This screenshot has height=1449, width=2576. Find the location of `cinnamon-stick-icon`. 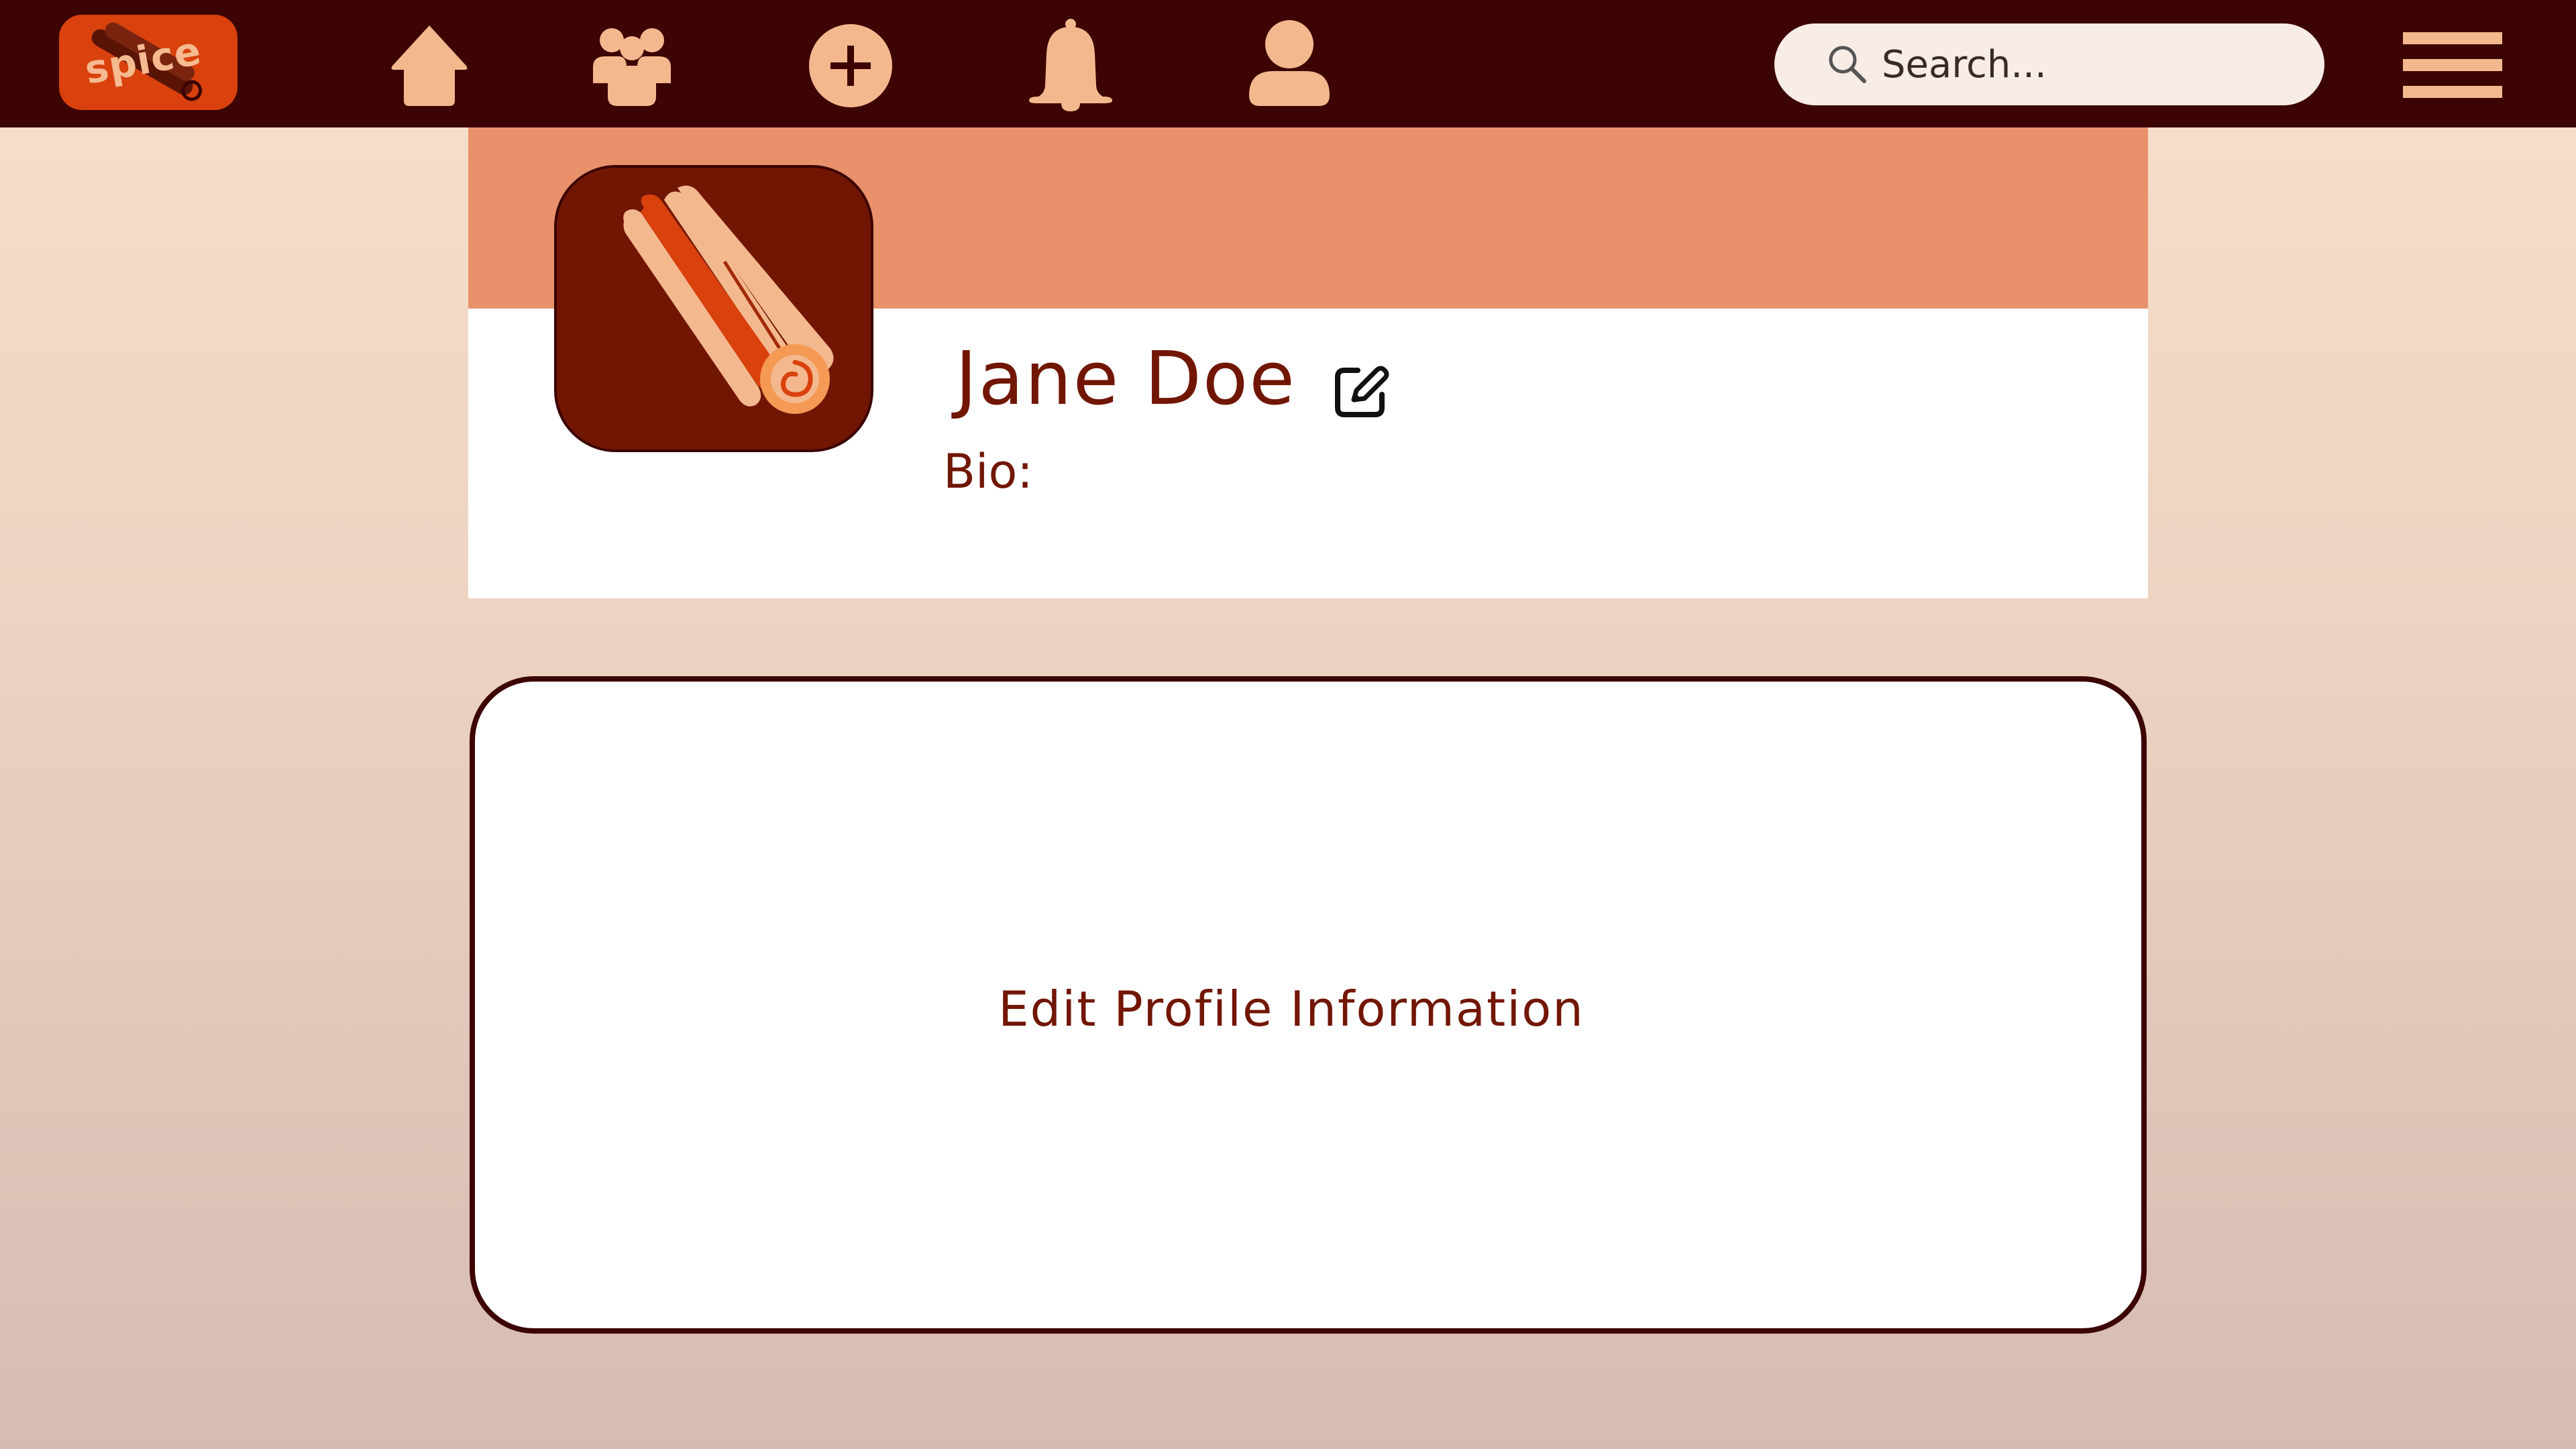

cinnamon-stick-icon is located at coordinates (728, 299).